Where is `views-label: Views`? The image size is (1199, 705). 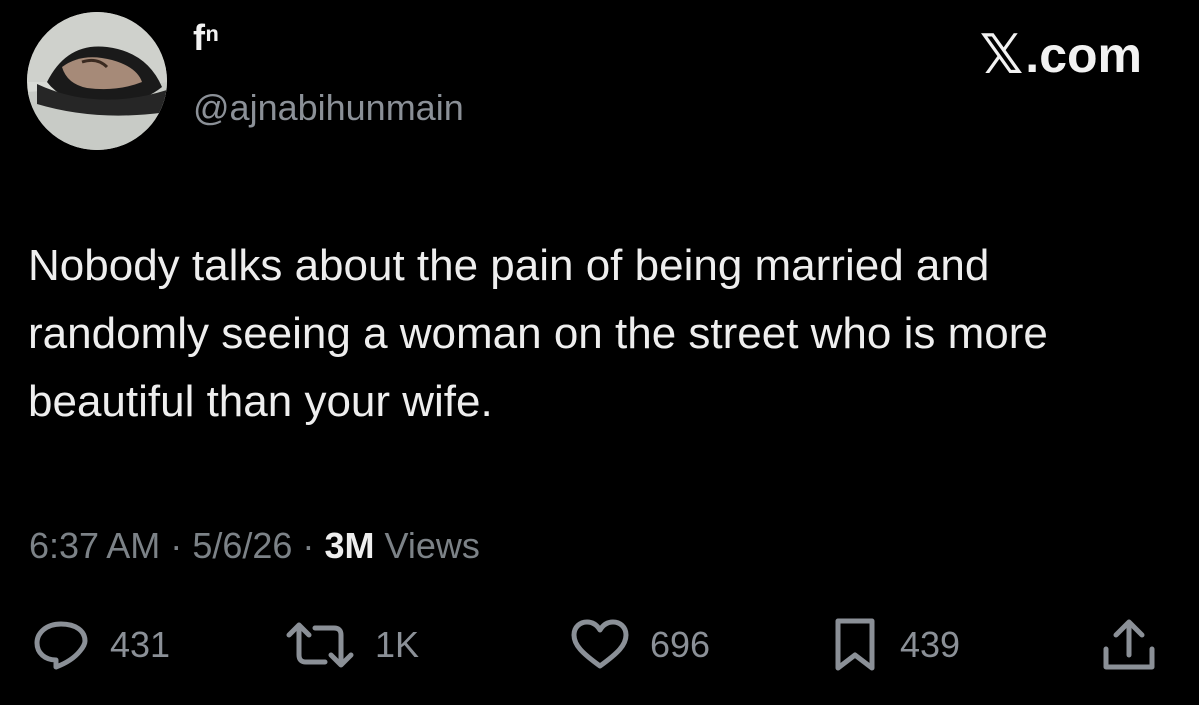
views-label: Views is located at coordinates (432, 545).